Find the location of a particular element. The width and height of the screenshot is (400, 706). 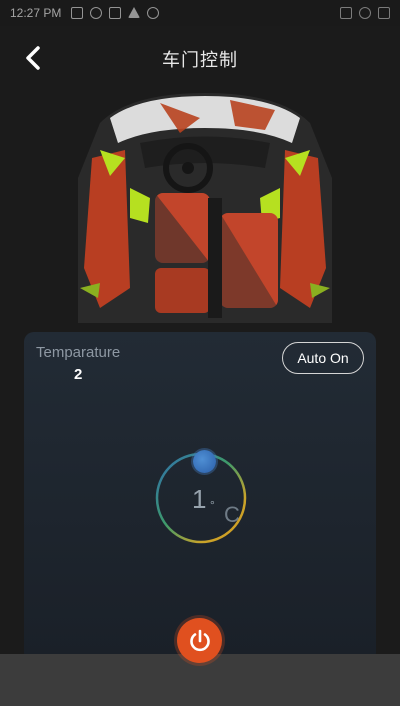

vibrate-icon is located at coordinates (346, 13).